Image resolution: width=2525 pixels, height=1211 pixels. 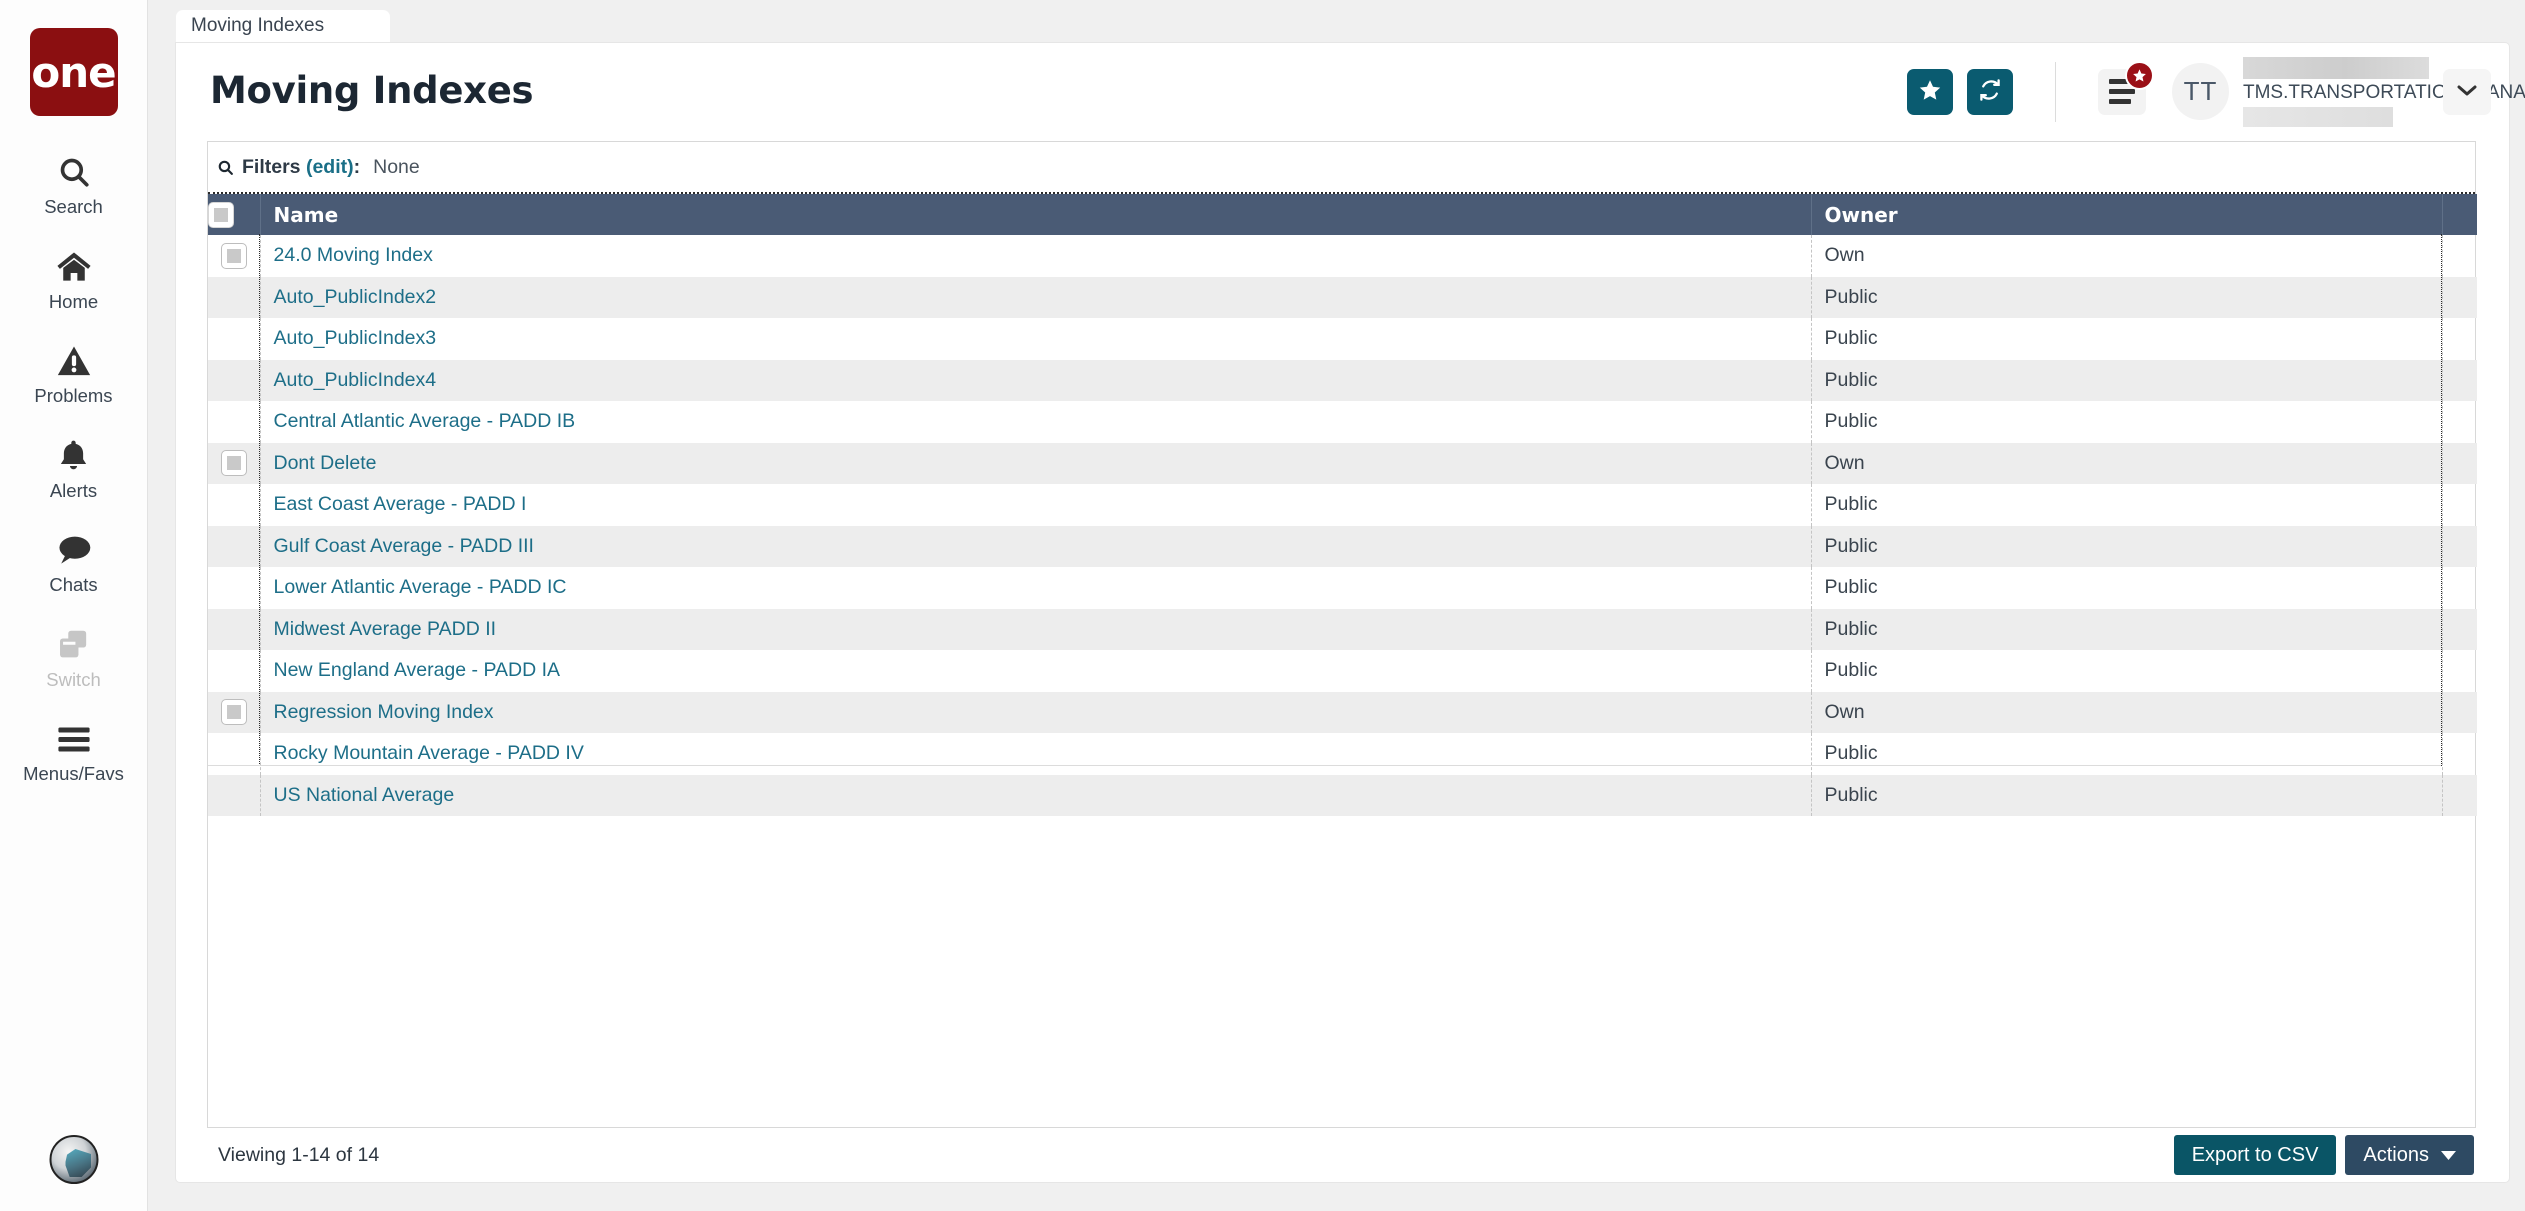 What do you see at coordinates (74, 645) in the screenshot?
I see `switch-windows-icon` at bounding box center [74, 645].